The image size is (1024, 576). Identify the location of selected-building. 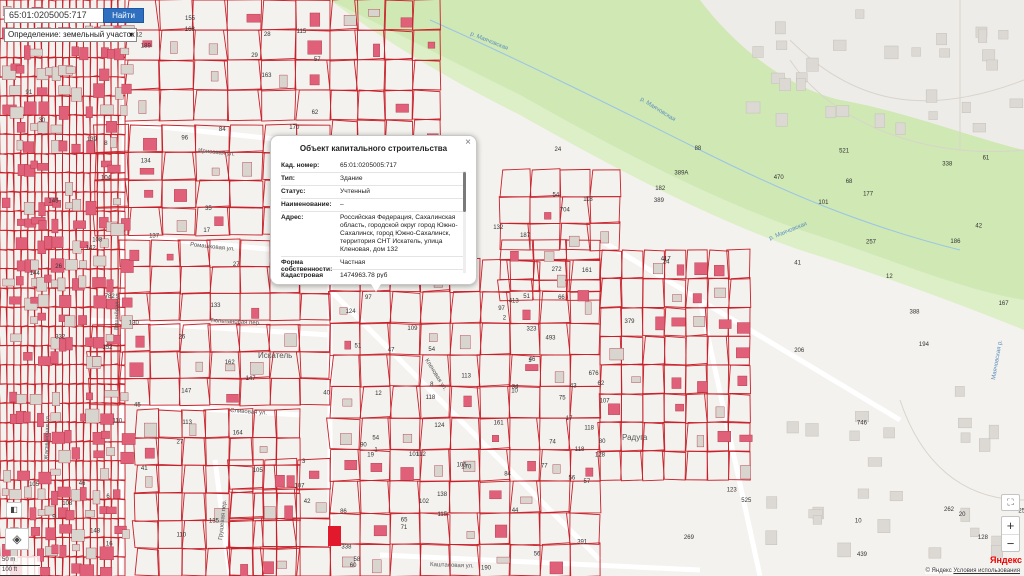
(334, 536).